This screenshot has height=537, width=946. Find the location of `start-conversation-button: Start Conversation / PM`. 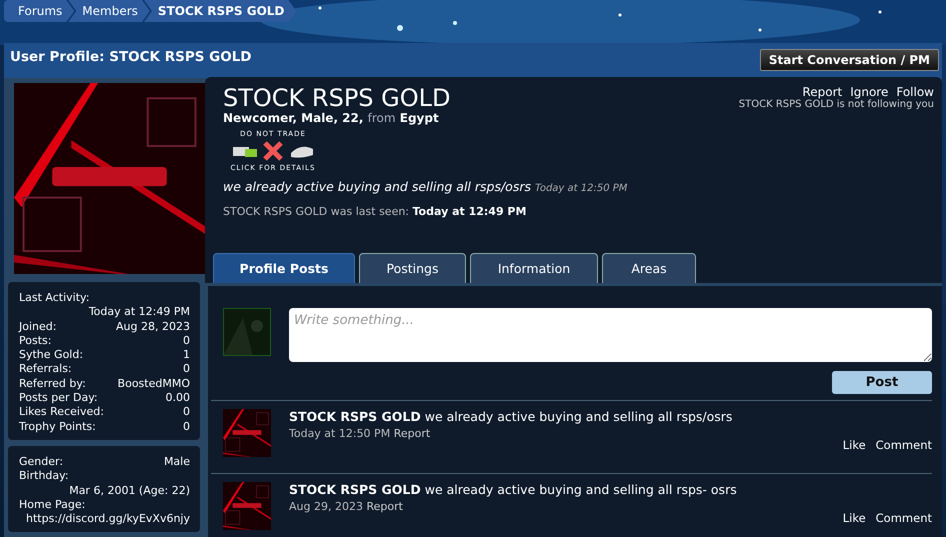

start-conversation-button: Start Conversation / PM is located at coordinates (849, 60).